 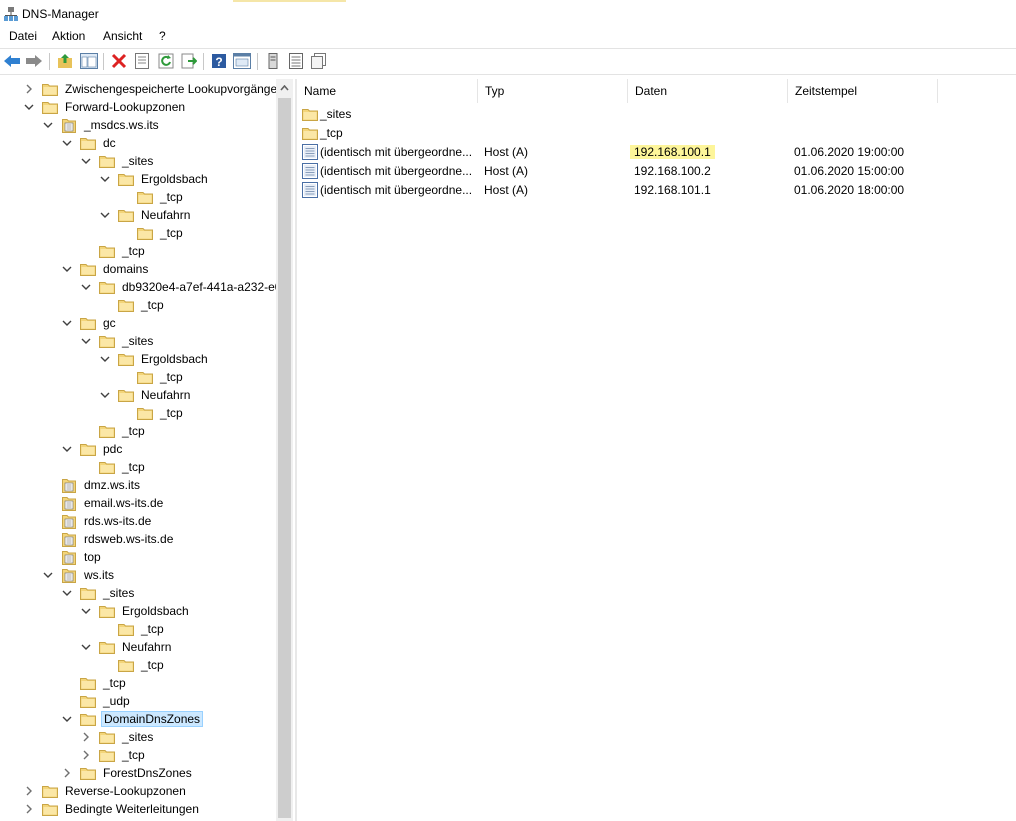 I want to click on tree-node: dc, so click(x=89, y=143).